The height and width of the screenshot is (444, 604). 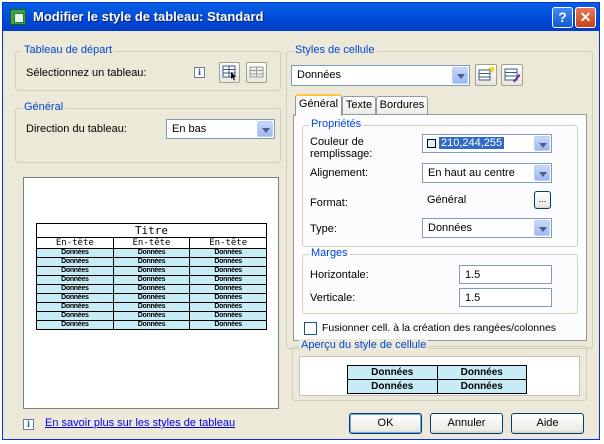 I want to click on type-label: Type:, so click(x=323, y=229).